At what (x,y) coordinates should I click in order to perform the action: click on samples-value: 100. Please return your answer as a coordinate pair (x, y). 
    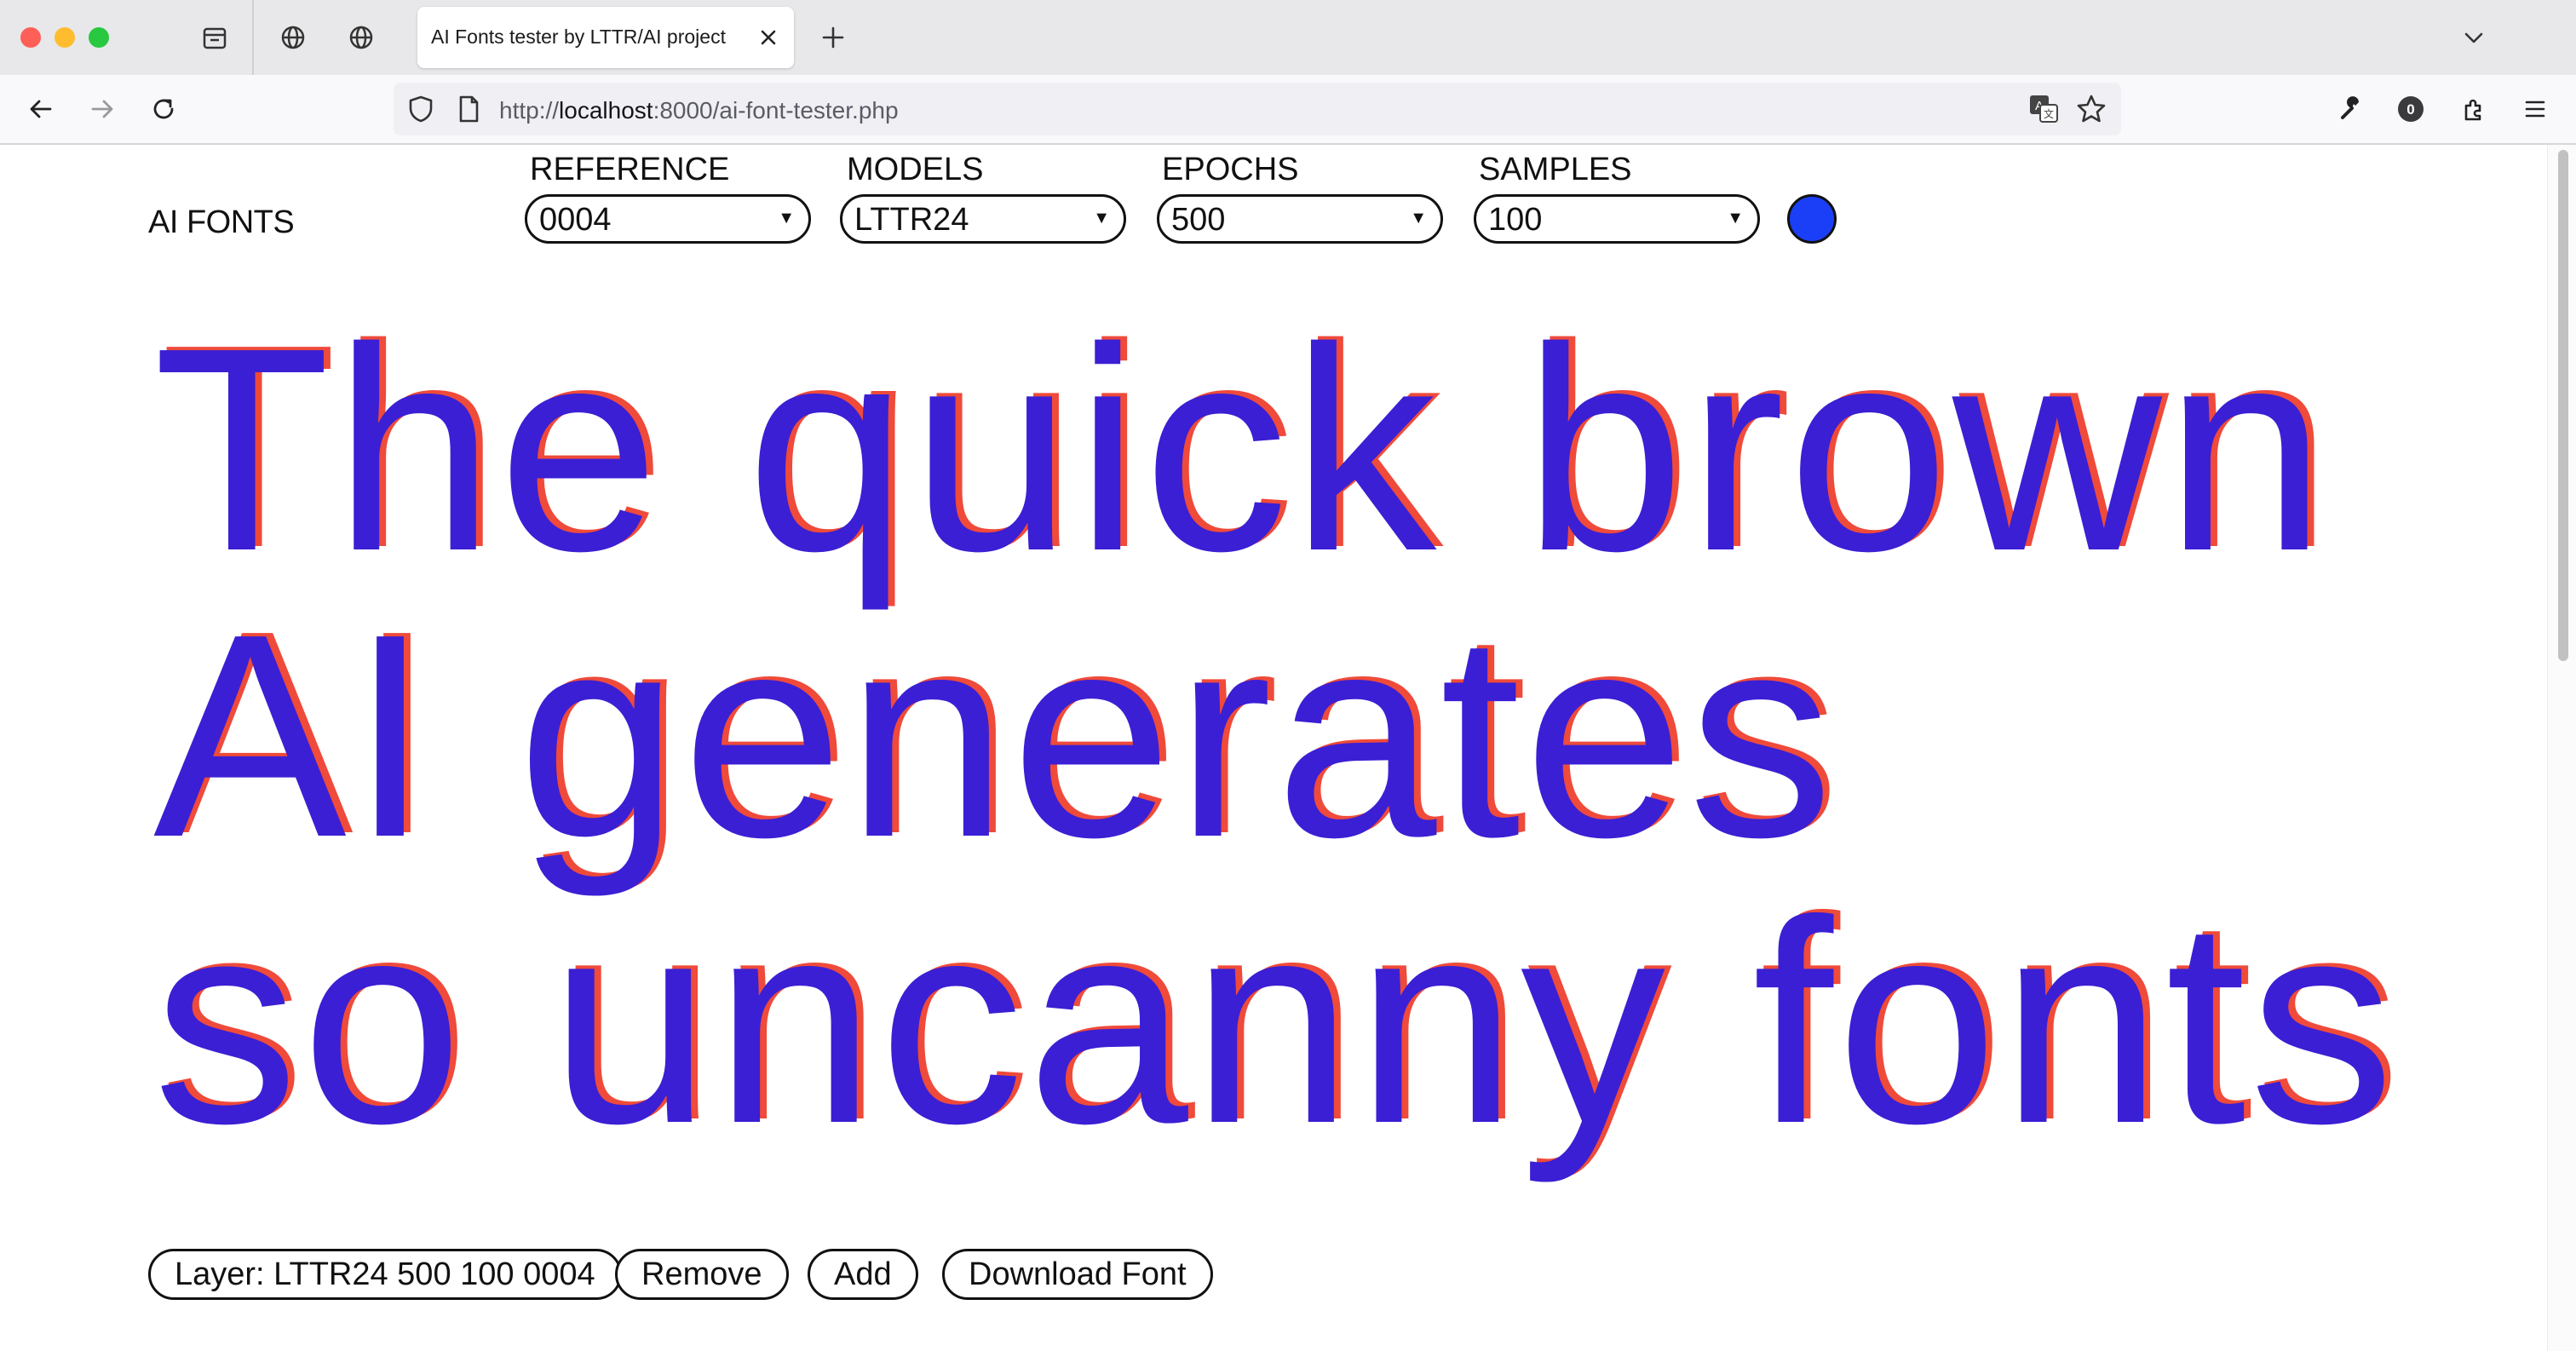
    Looking at the image, I should click on (1516, 220).